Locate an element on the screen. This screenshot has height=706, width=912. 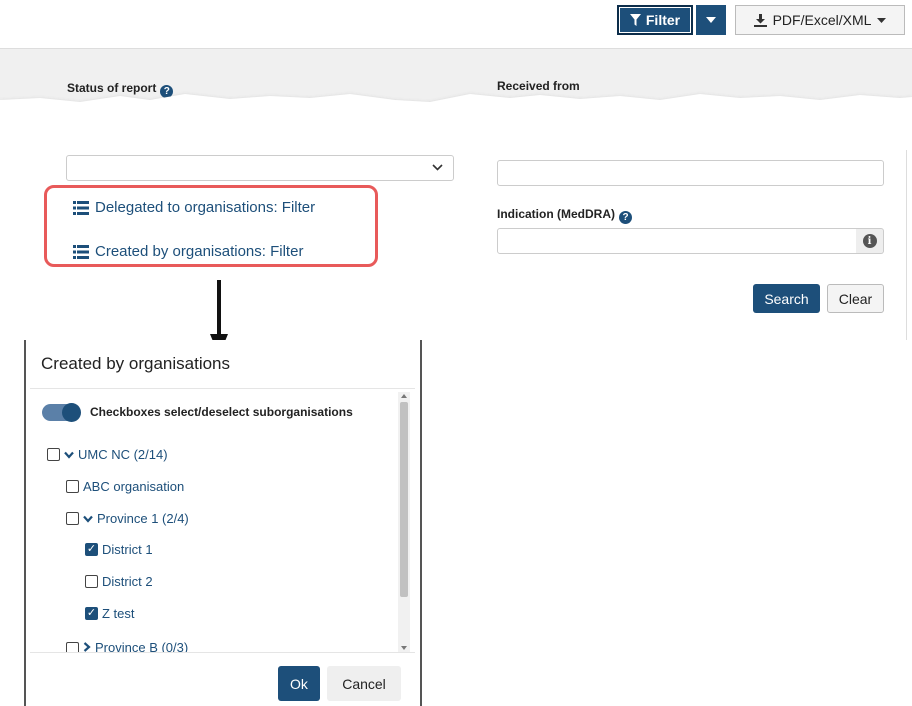
filter-button: Filter is located at coordinates (655, 20).